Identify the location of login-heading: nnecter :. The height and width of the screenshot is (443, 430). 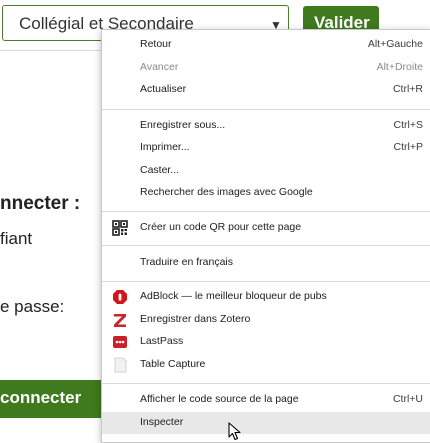
(40, 203).